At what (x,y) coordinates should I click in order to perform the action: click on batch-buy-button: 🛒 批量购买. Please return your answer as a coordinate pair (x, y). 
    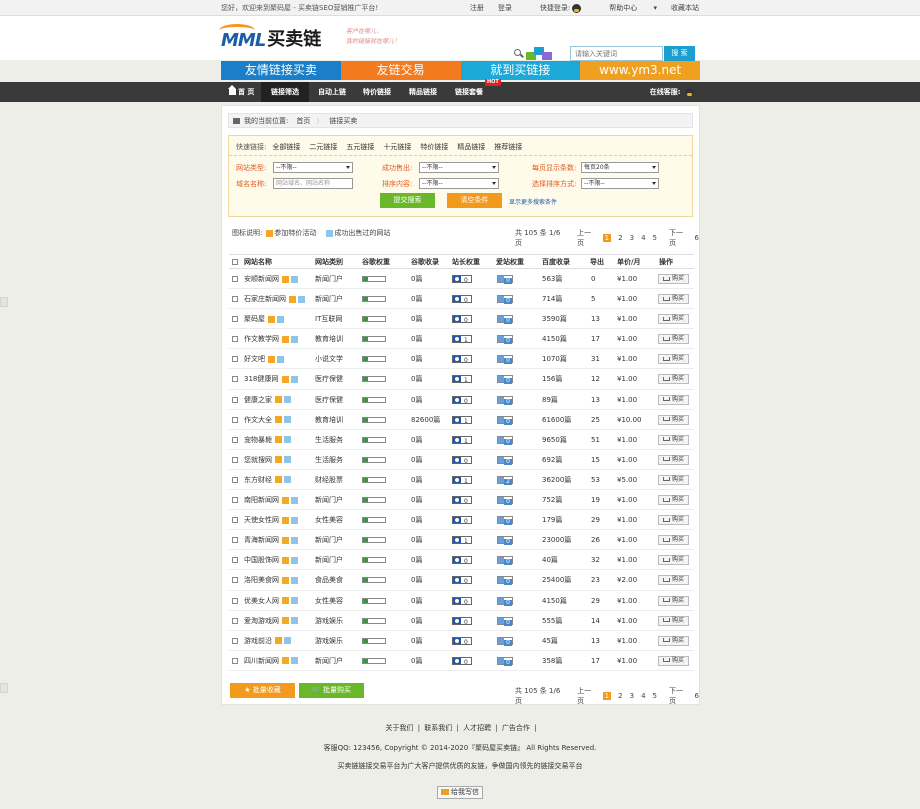
    Looking at the image, I should click on (331, 690).